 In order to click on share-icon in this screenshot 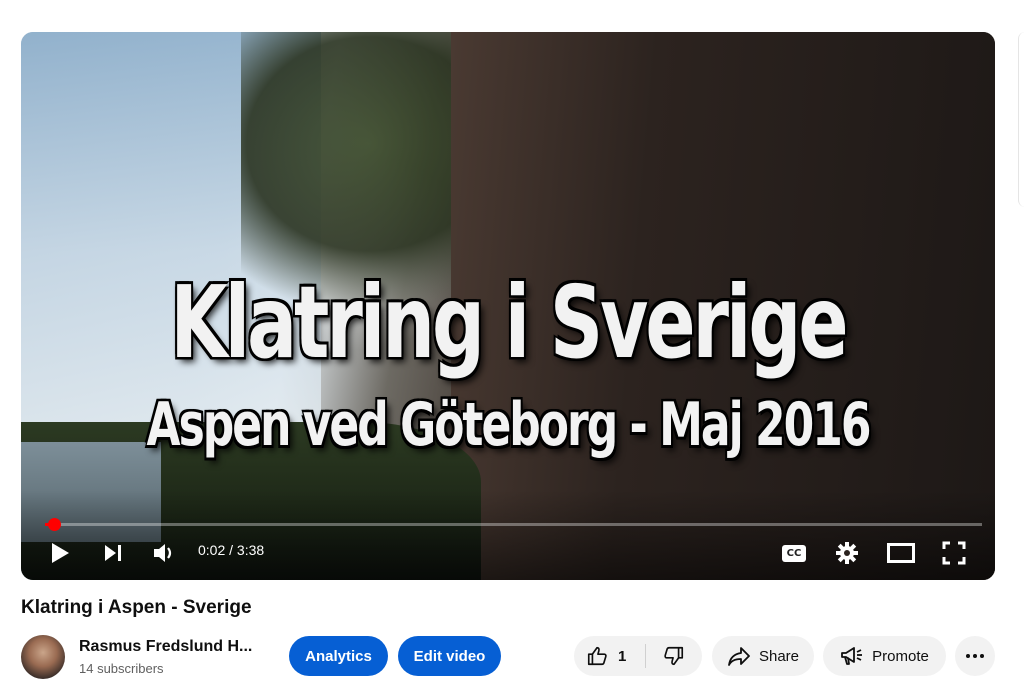, I will do `click(739, 656)`.